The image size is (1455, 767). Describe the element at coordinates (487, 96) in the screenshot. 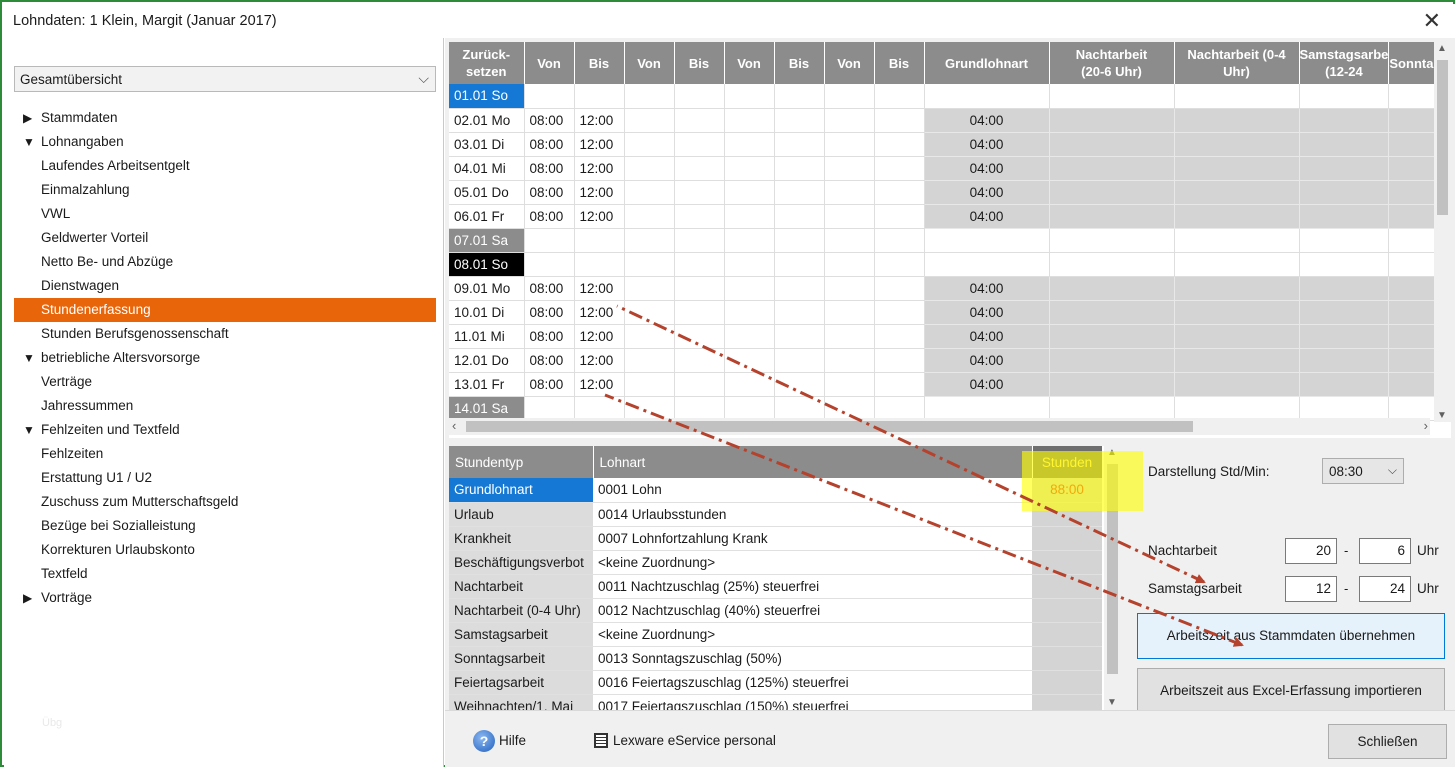

I see `date-cell: 01.01 So` at that location.